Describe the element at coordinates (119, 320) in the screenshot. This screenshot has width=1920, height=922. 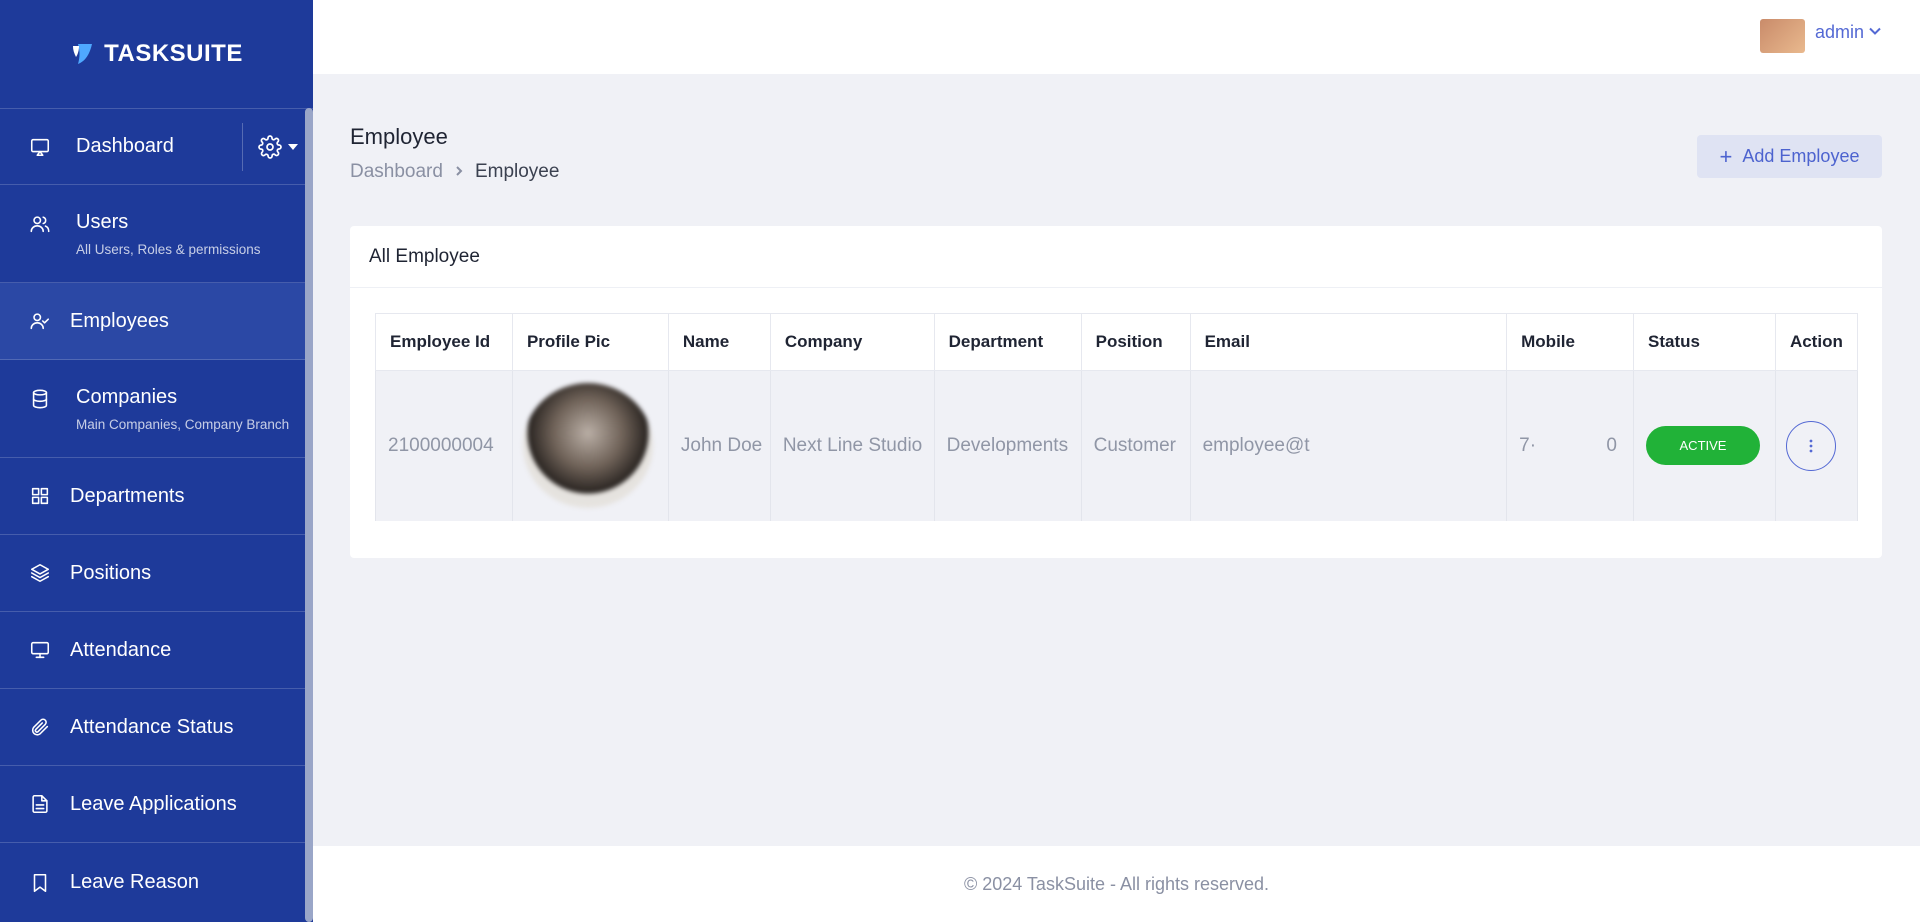
I see `sidebar-item-label: Employees` at that location.